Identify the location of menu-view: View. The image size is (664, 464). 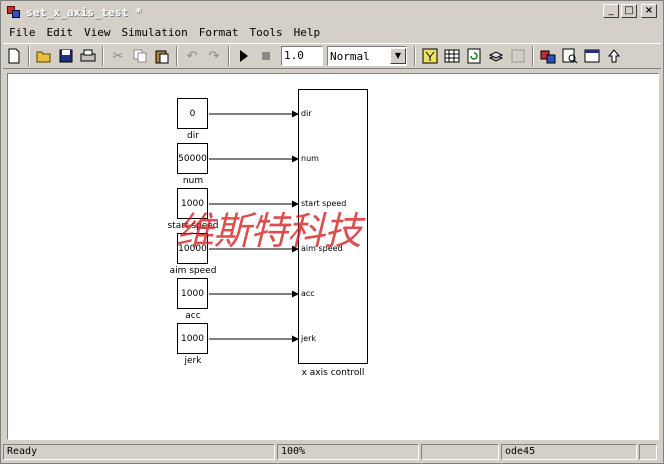
(97, 32).